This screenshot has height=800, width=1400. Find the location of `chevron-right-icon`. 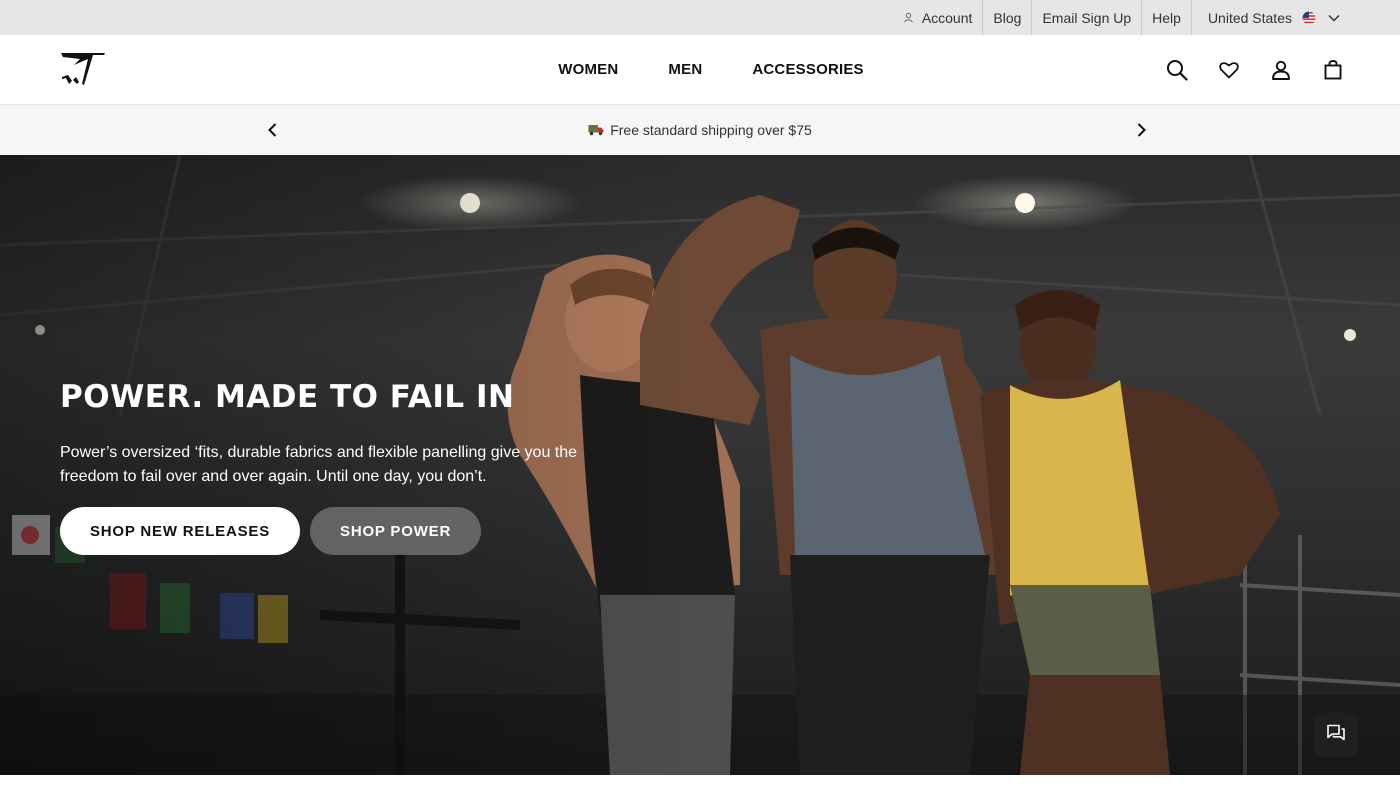

chevron-right-icon is located at coordinates (1141, 130).